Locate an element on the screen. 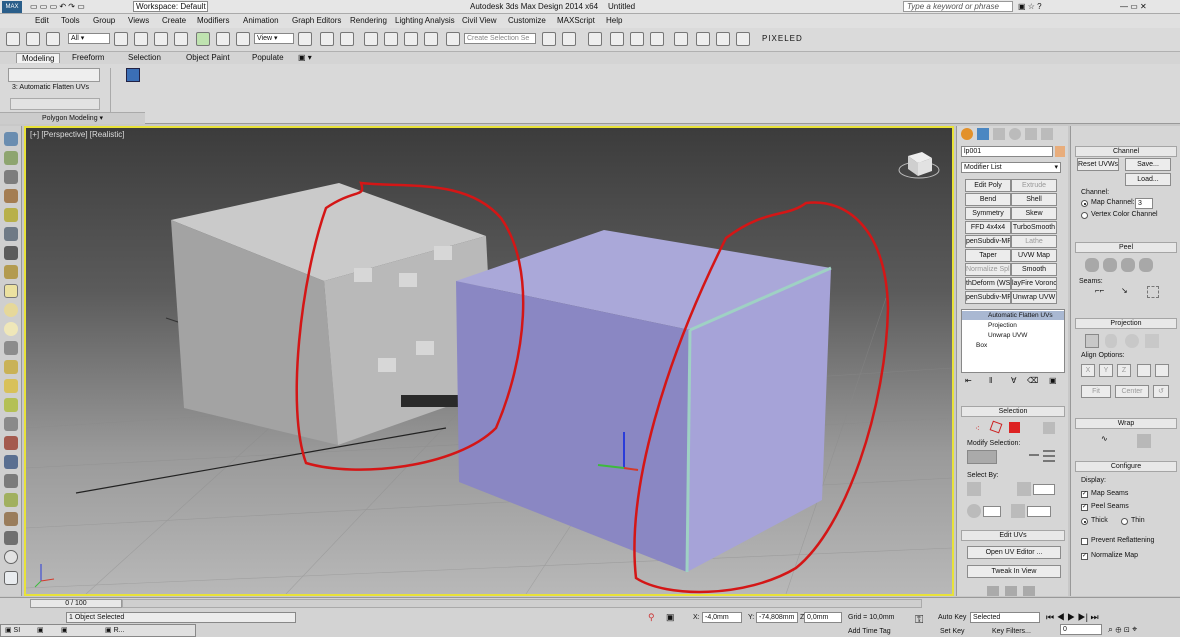 Image resolution: width=1180 pixels, height=637 pixels. modifier-skew-button: Skew is located at coordinates (1034, 213).